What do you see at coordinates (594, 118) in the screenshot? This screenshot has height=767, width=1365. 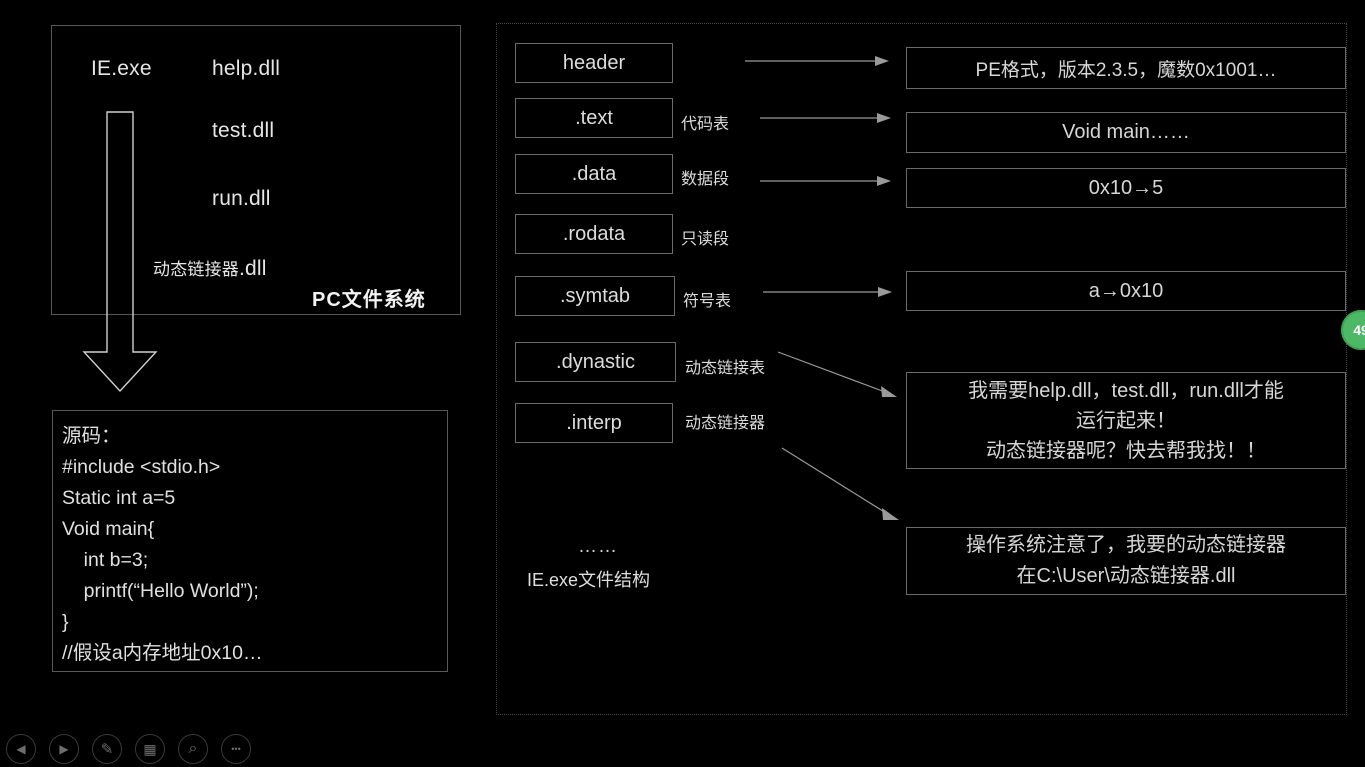 I see `section-box-text: .text` at bounding box center [594, 118].